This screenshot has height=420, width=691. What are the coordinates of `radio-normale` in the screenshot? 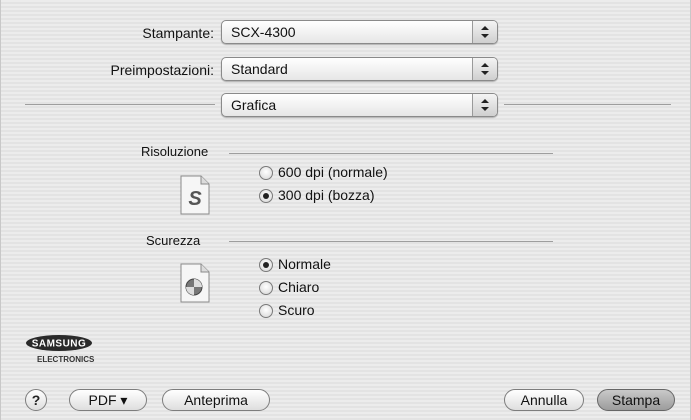 It's located at (266, 265).